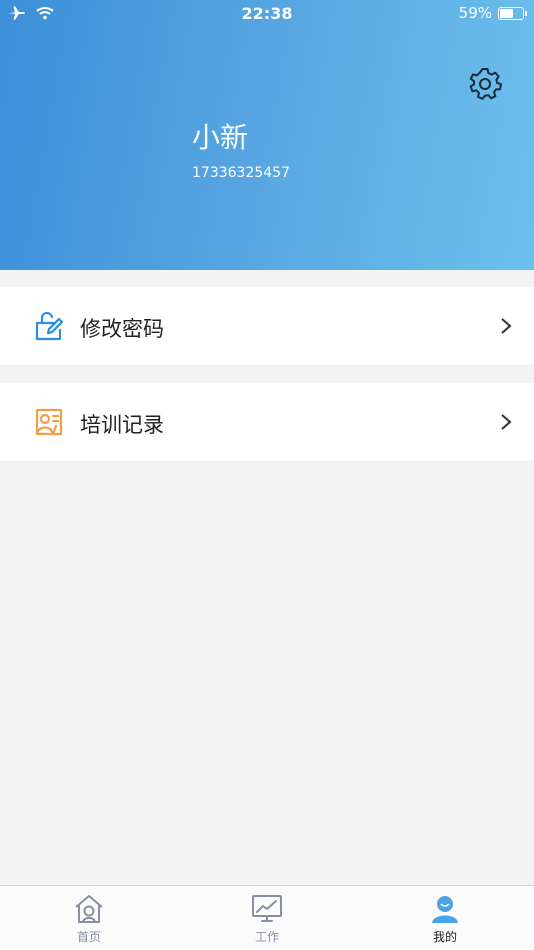 The width and height of the screenshot is (534, 950). I want to click on user-name: 小新, so click(220, 137).